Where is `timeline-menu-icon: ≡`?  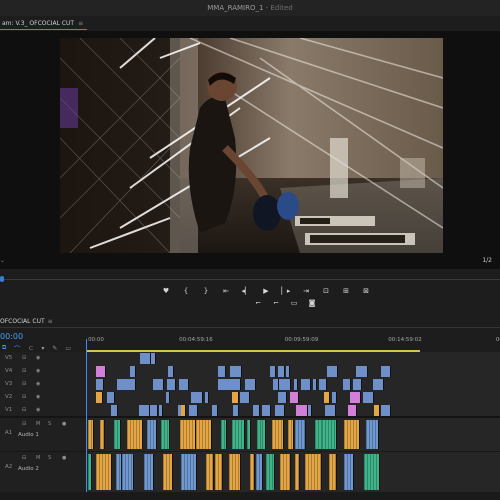
timeline-menu-icon: ≡ is located at coordinates (50, 321).